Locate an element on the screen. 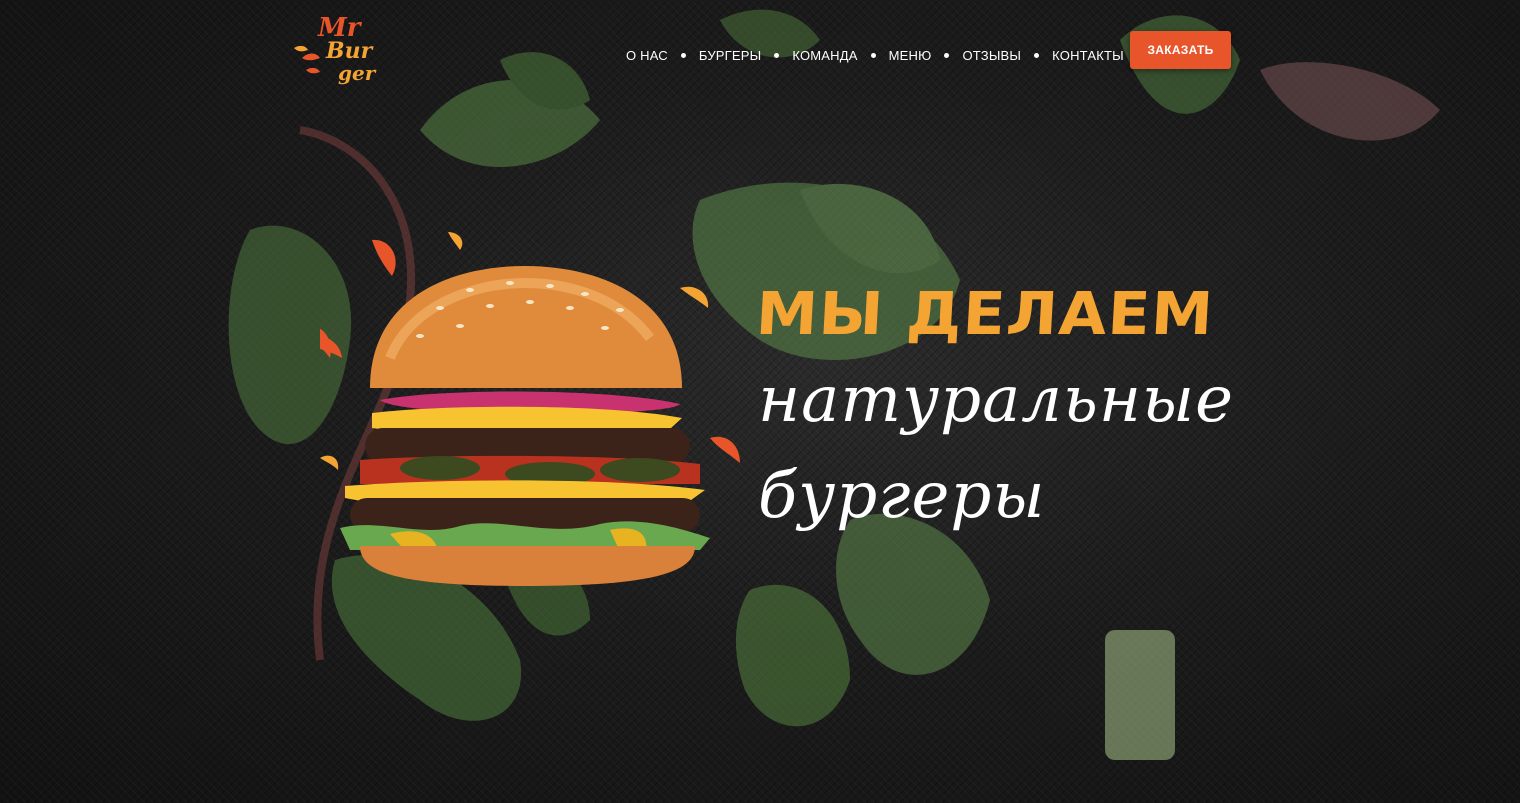 The width and height of the screenshot is (1520, 803). order-button: ЗАКАЗАТЬ is located at coordinates (1180, 50).